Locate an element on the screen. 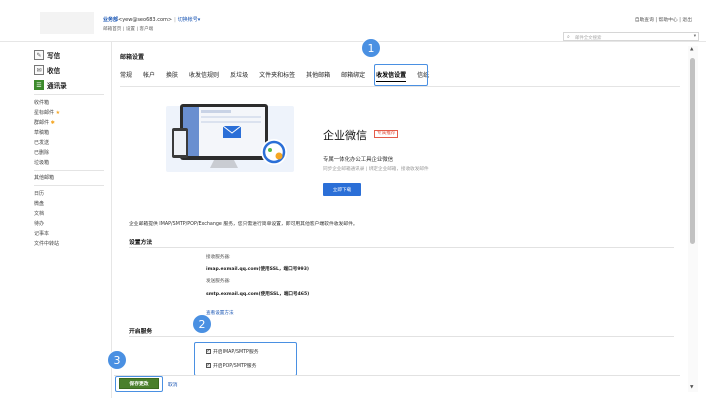 This screenshot has width=706, height=398. star-icon: ★ is located at coordinates (58, 113).